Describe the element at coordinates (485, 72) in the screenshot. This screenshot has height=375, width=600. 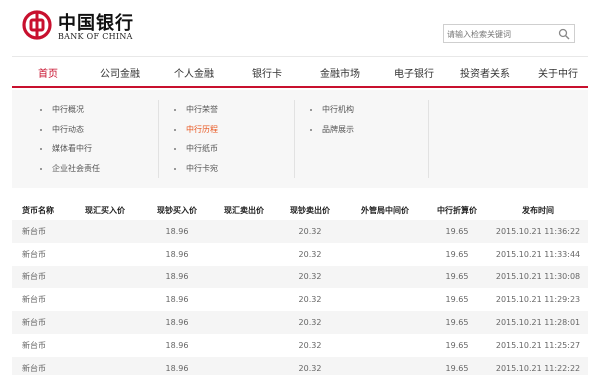
I see `nav-item-investor-relations: 投资者关系` at that location.